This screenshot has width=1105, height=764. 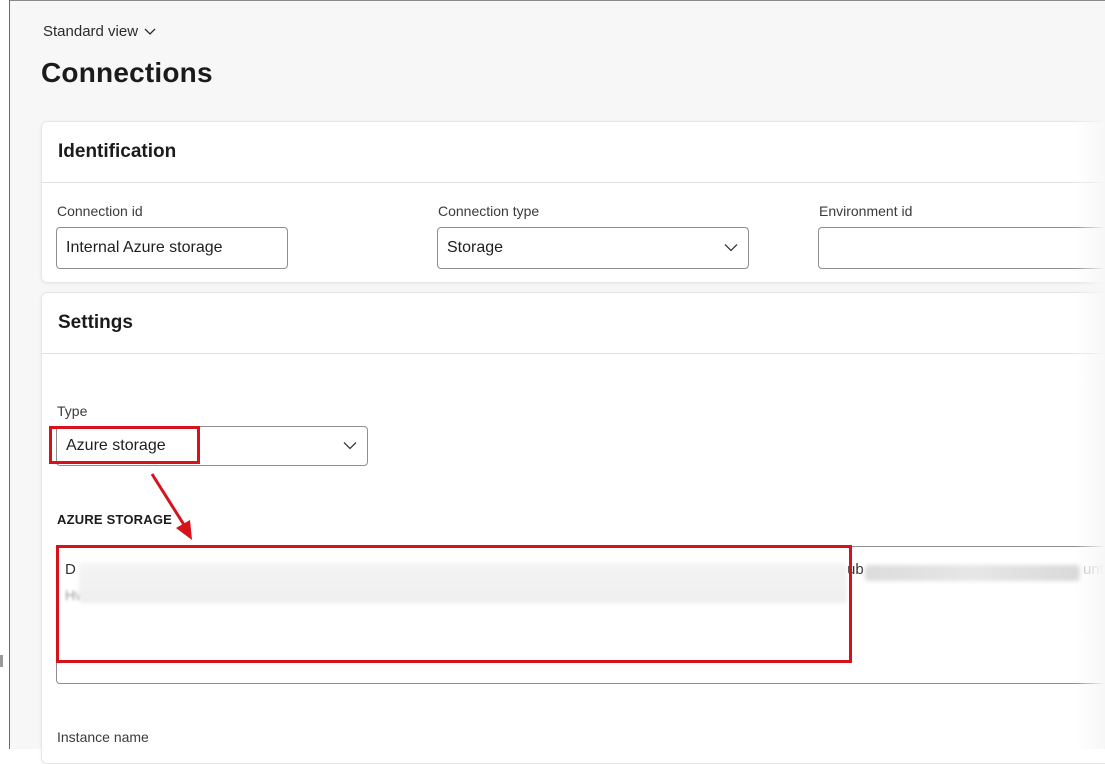 I want to click on connection-string-end: untI, so click(x=1094, y=569).